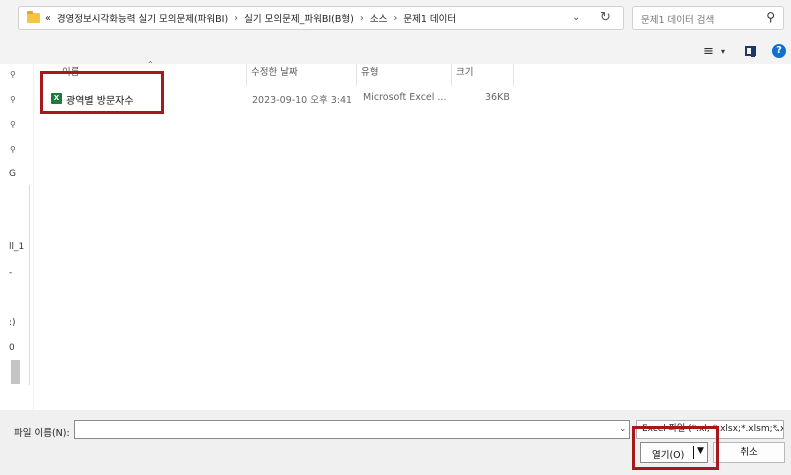 This screenshot has width=791, height=475. Describe the element at coordinates (12, 174) in the screenshot. I see `nav-item-fragment: G` at that location.